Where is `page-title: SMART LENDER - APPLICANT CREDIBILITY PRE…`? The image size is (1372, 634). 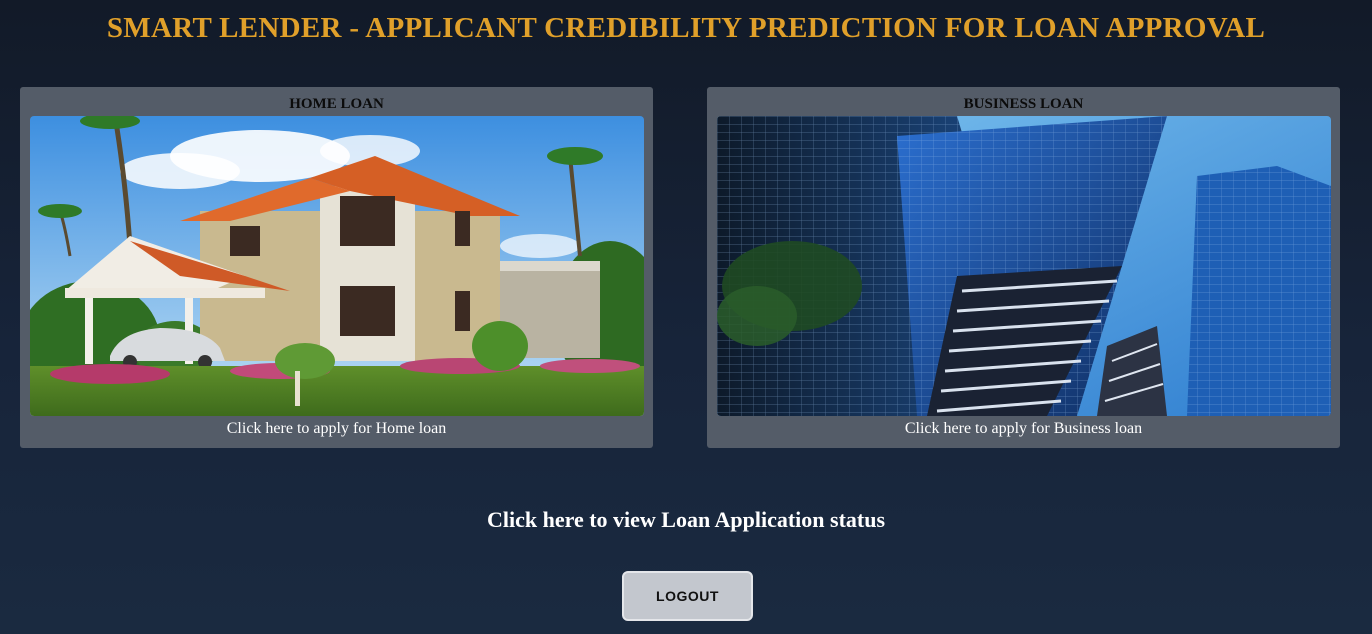 page-title: SMART LENDER - APPLICANT CREDIBILITY PRE… is located at coordinates (686, 28).